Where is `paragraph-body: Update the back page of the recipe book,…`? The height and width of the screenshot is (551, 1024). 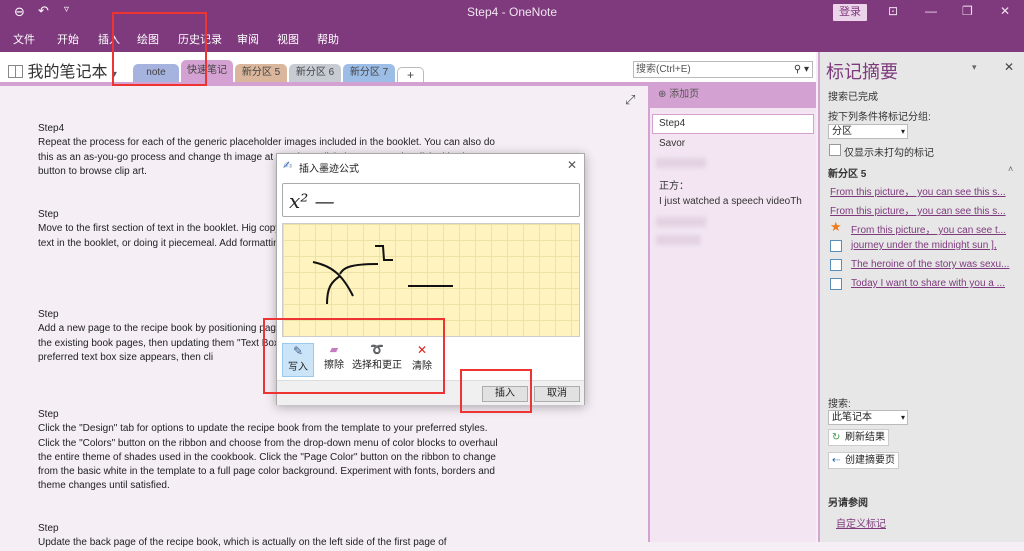
paragraph-body: Update the back page of the recipe book,… is located at coordinates (242, 543).